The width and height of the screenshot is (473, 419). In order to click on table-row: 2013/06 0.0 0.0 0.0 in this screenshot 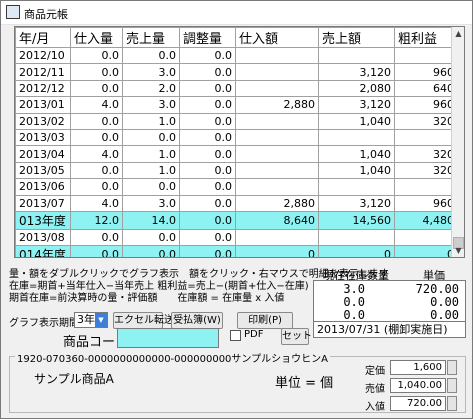, I will do `click(237, 187)`.